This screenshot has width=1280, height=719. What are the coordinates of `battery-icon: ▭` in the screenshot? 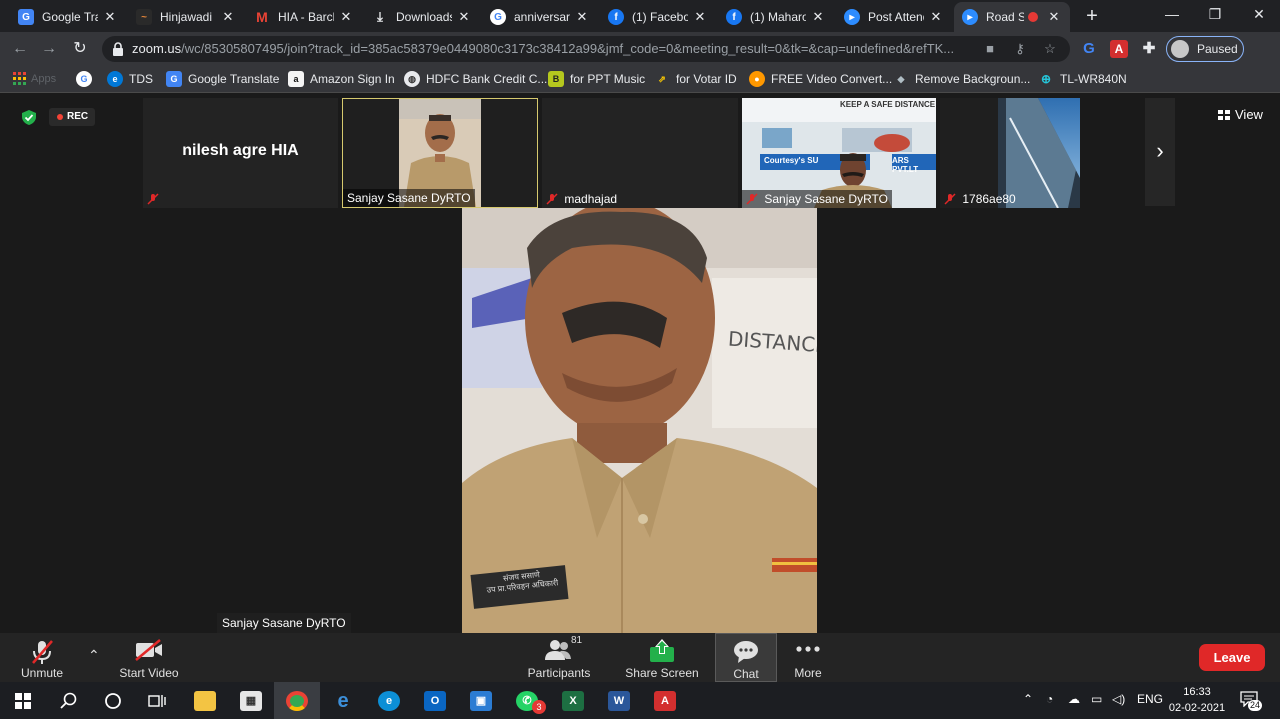 It's located at (1096, 699).